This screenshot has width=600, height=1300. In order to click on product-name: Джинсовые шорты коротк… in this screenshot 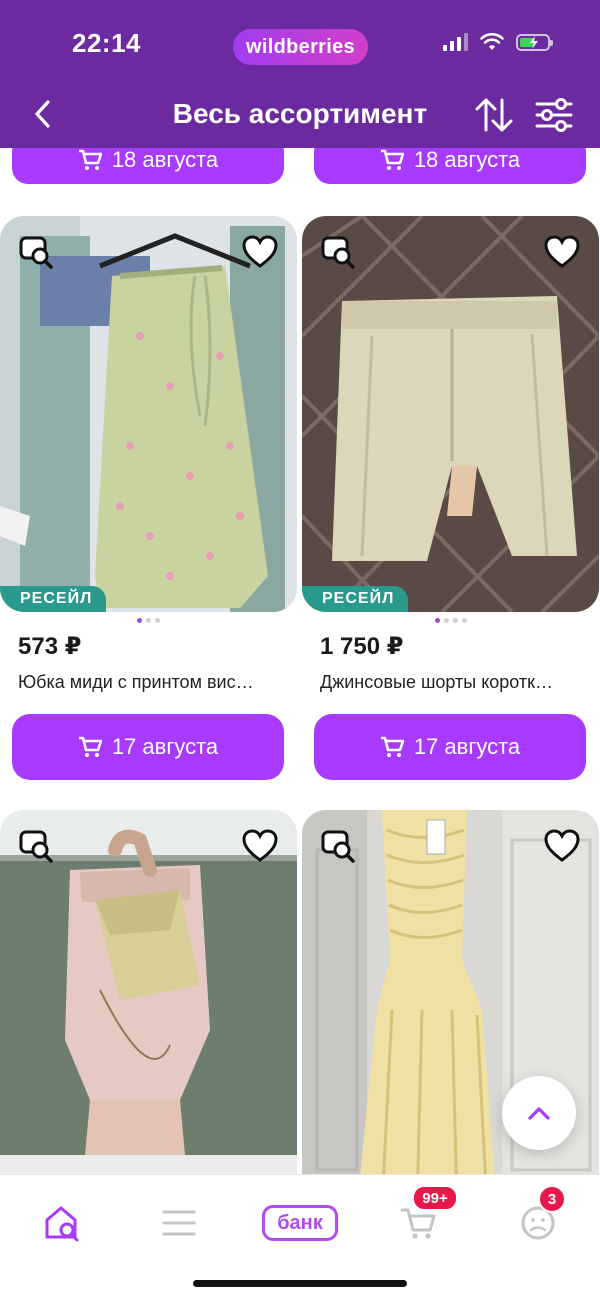, I will do `click(455, 682)`.